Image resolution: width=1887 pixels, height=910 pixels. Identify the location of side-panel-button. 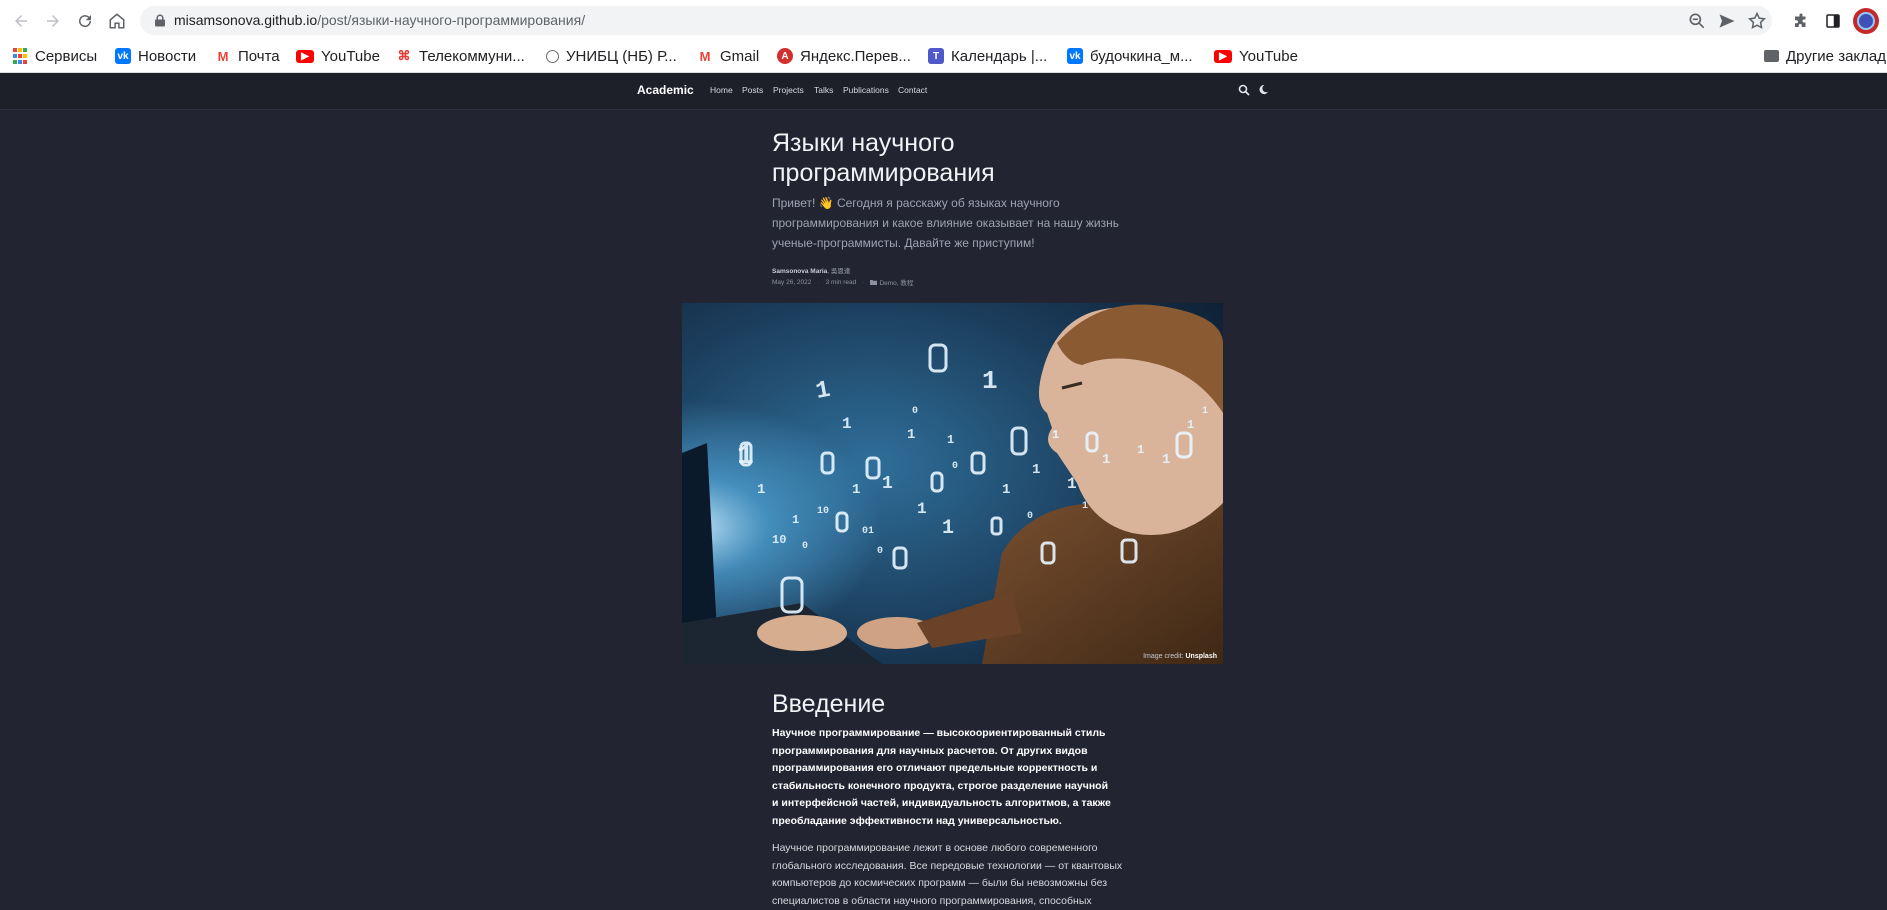
(1833, 21).